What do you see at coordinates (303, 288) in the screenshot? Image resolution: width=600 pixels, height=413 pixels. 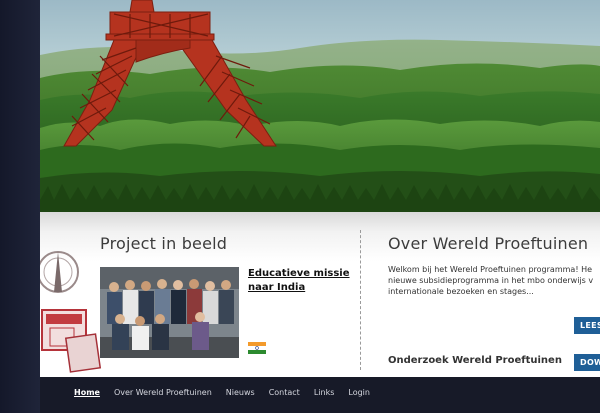 I see `project-link-line-2: naar India` at bounding box center [303, 288].